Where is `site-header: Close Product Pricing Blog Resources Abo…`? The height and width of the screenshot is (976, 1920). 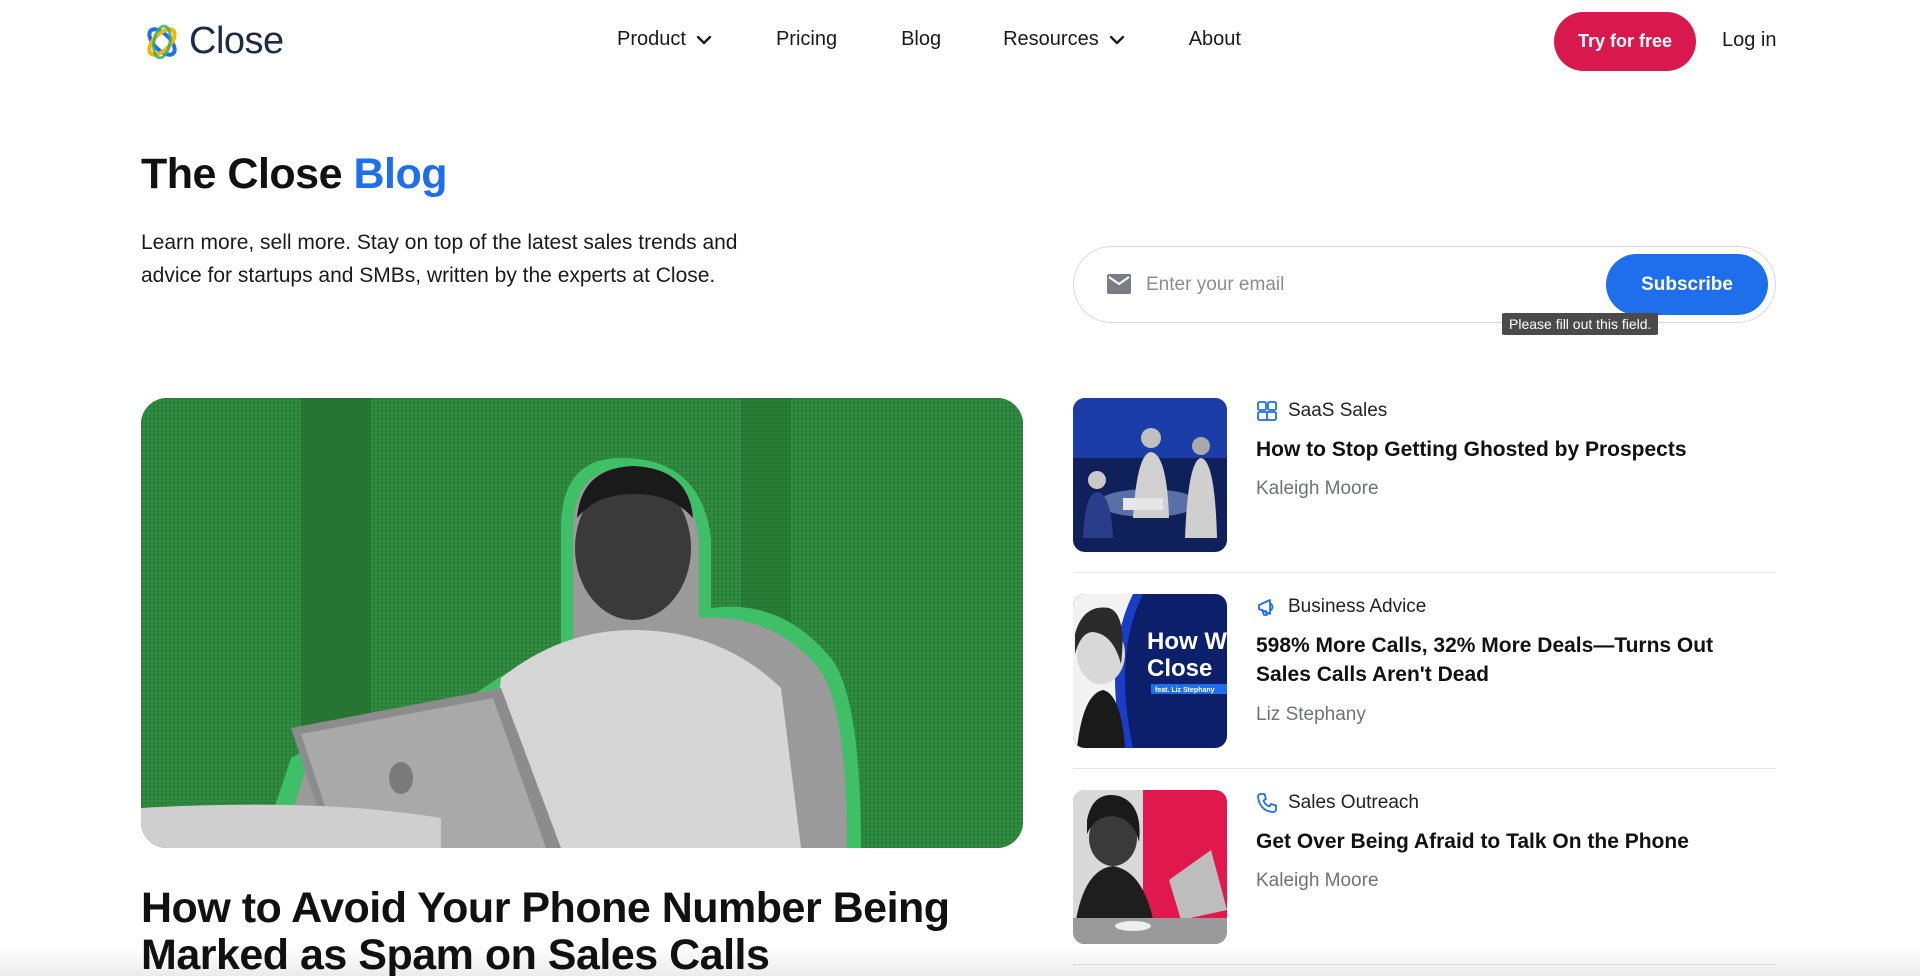
site-header: Close Product Pricing Blog Resources Abo… is located at coordinates (960, 42).